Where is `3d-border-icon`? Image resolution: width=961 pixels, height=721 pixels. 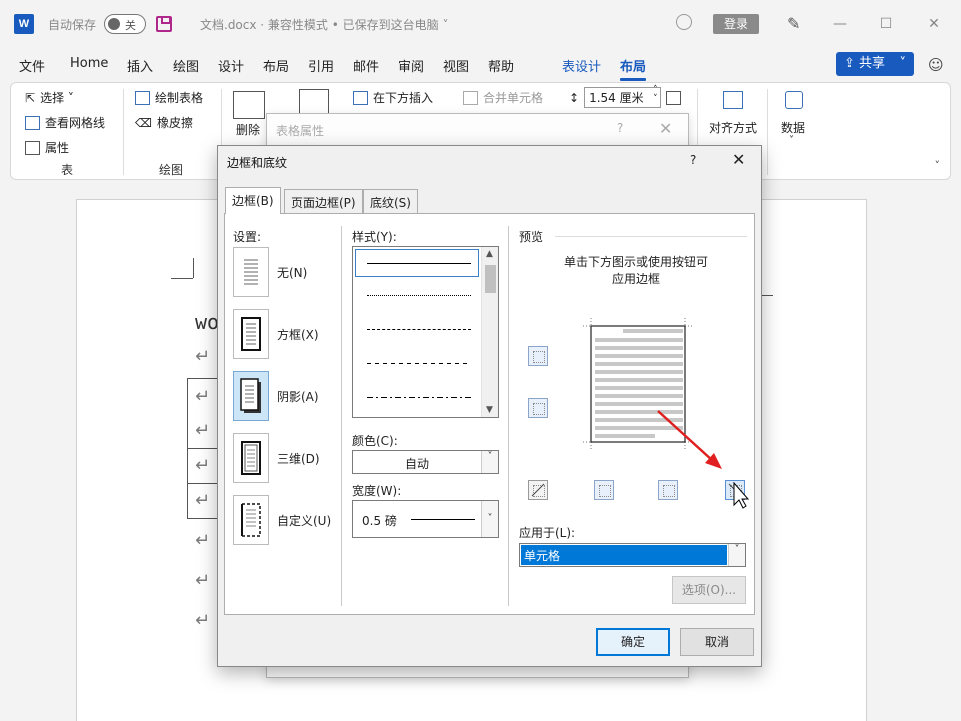 3d-border-icon is located at coordinates (251, 458).